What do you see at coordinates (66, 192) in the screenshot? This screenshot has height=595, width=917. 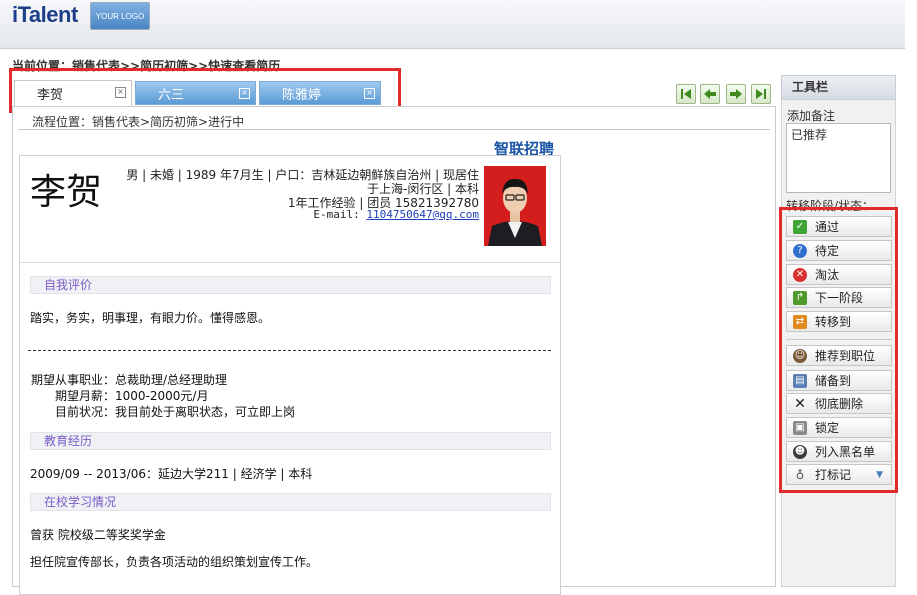 I see `candidate-name: 李贺` at bounding box center [66, 192].